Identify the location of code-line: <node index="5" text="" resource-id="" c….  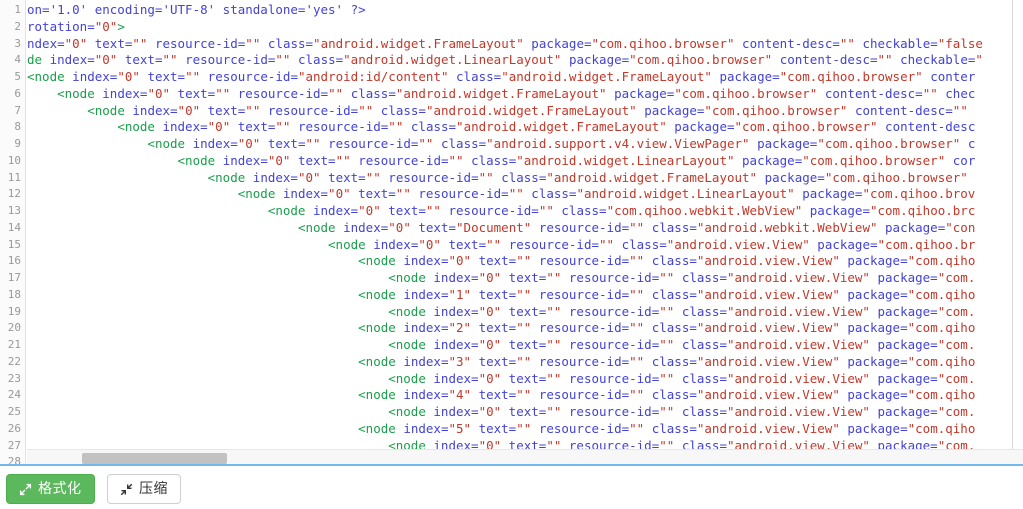
(505, 429).